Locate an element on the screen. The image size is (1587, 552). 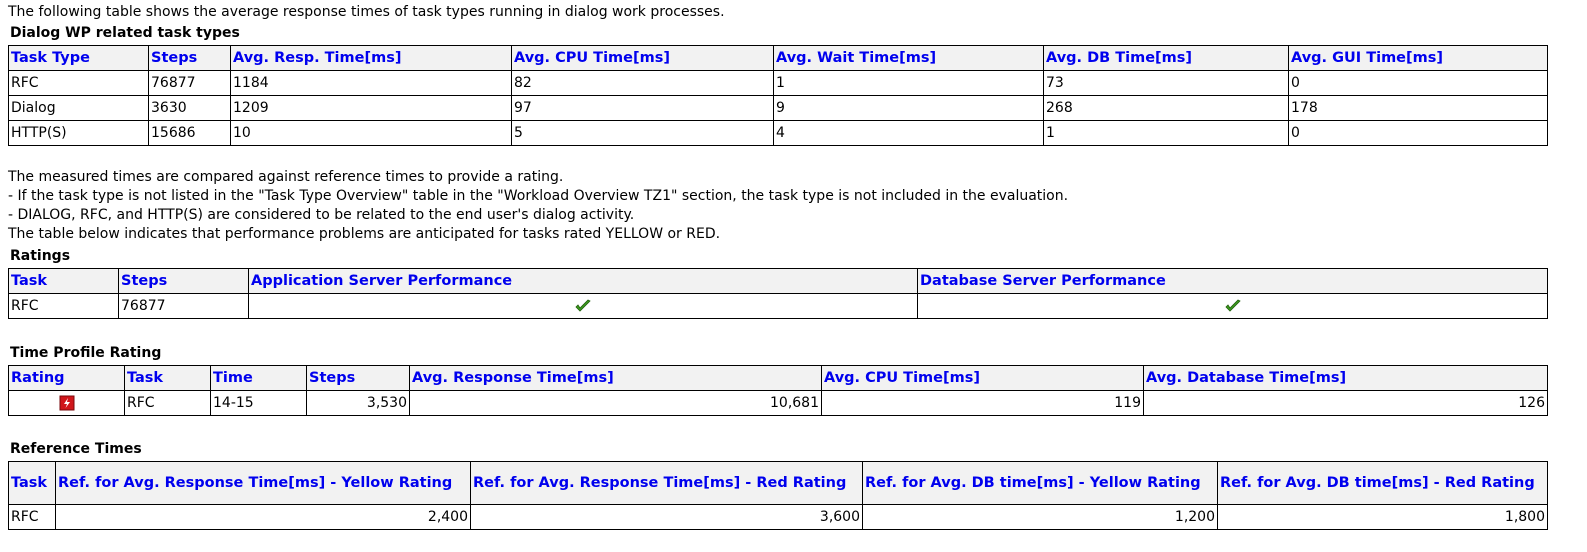
table-cell: 1209 is located at coordinates (371, 108).